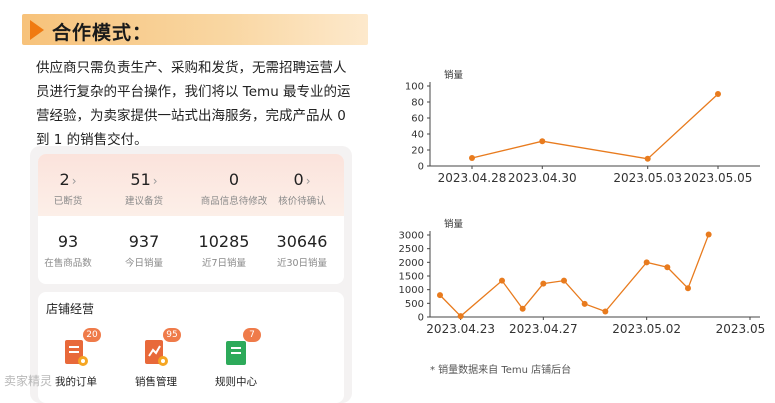  I want to click on x-tick-label: 2023.05.05, so click(718, 178).